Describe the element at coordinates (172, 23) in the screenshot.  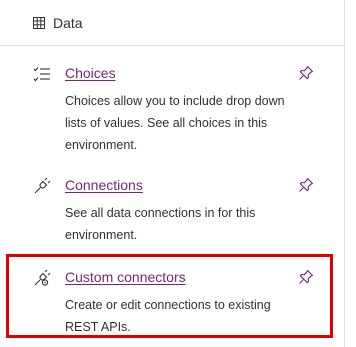
I see `data-section-header: Data` at that location.